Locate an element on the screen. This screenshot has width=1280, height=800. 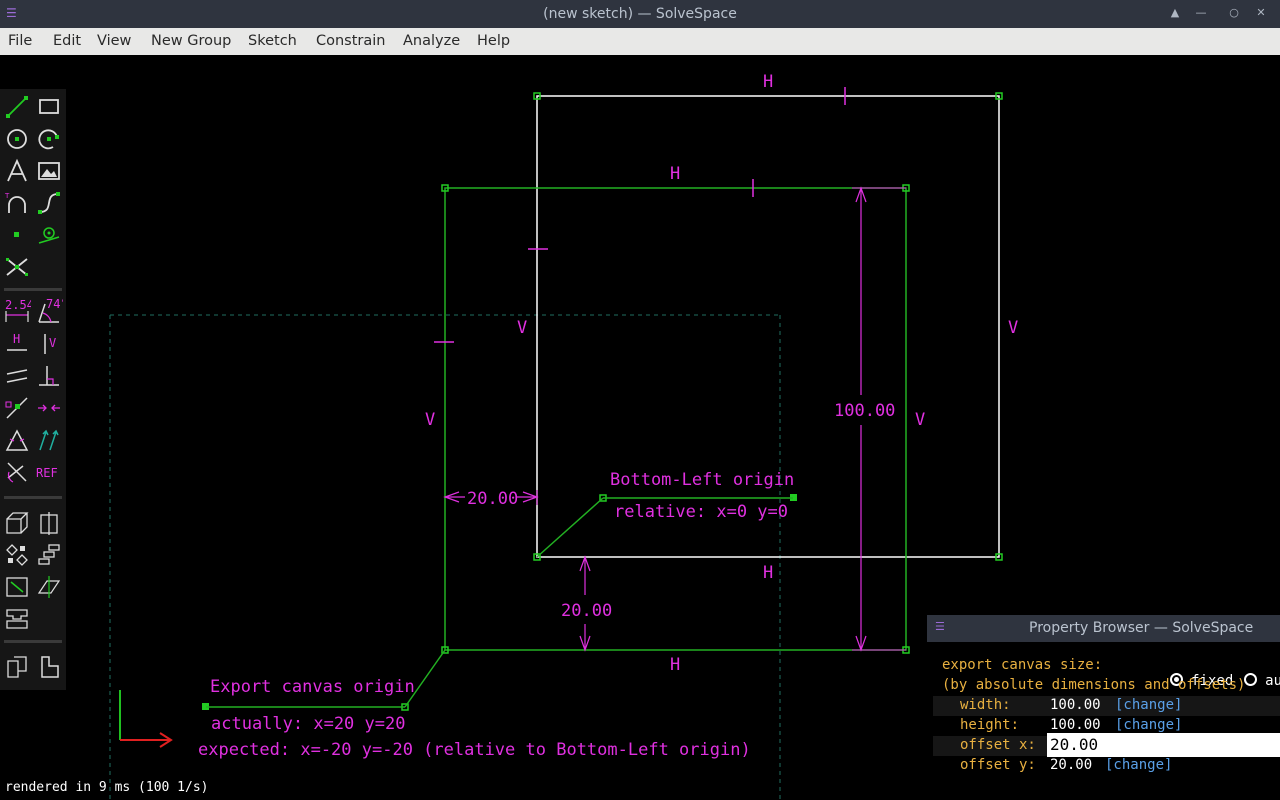
svg-text: H is located at coordinates (16, 339).